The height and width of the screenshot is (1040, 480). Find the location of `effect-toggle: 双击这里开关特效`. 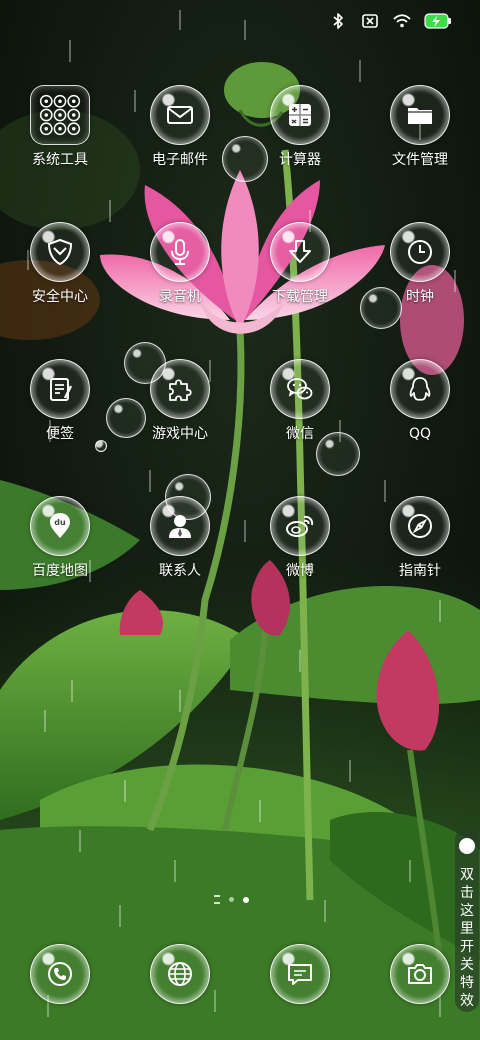

effect-toggle: 双击这里开关特效 is located at coordinates (467, 920).